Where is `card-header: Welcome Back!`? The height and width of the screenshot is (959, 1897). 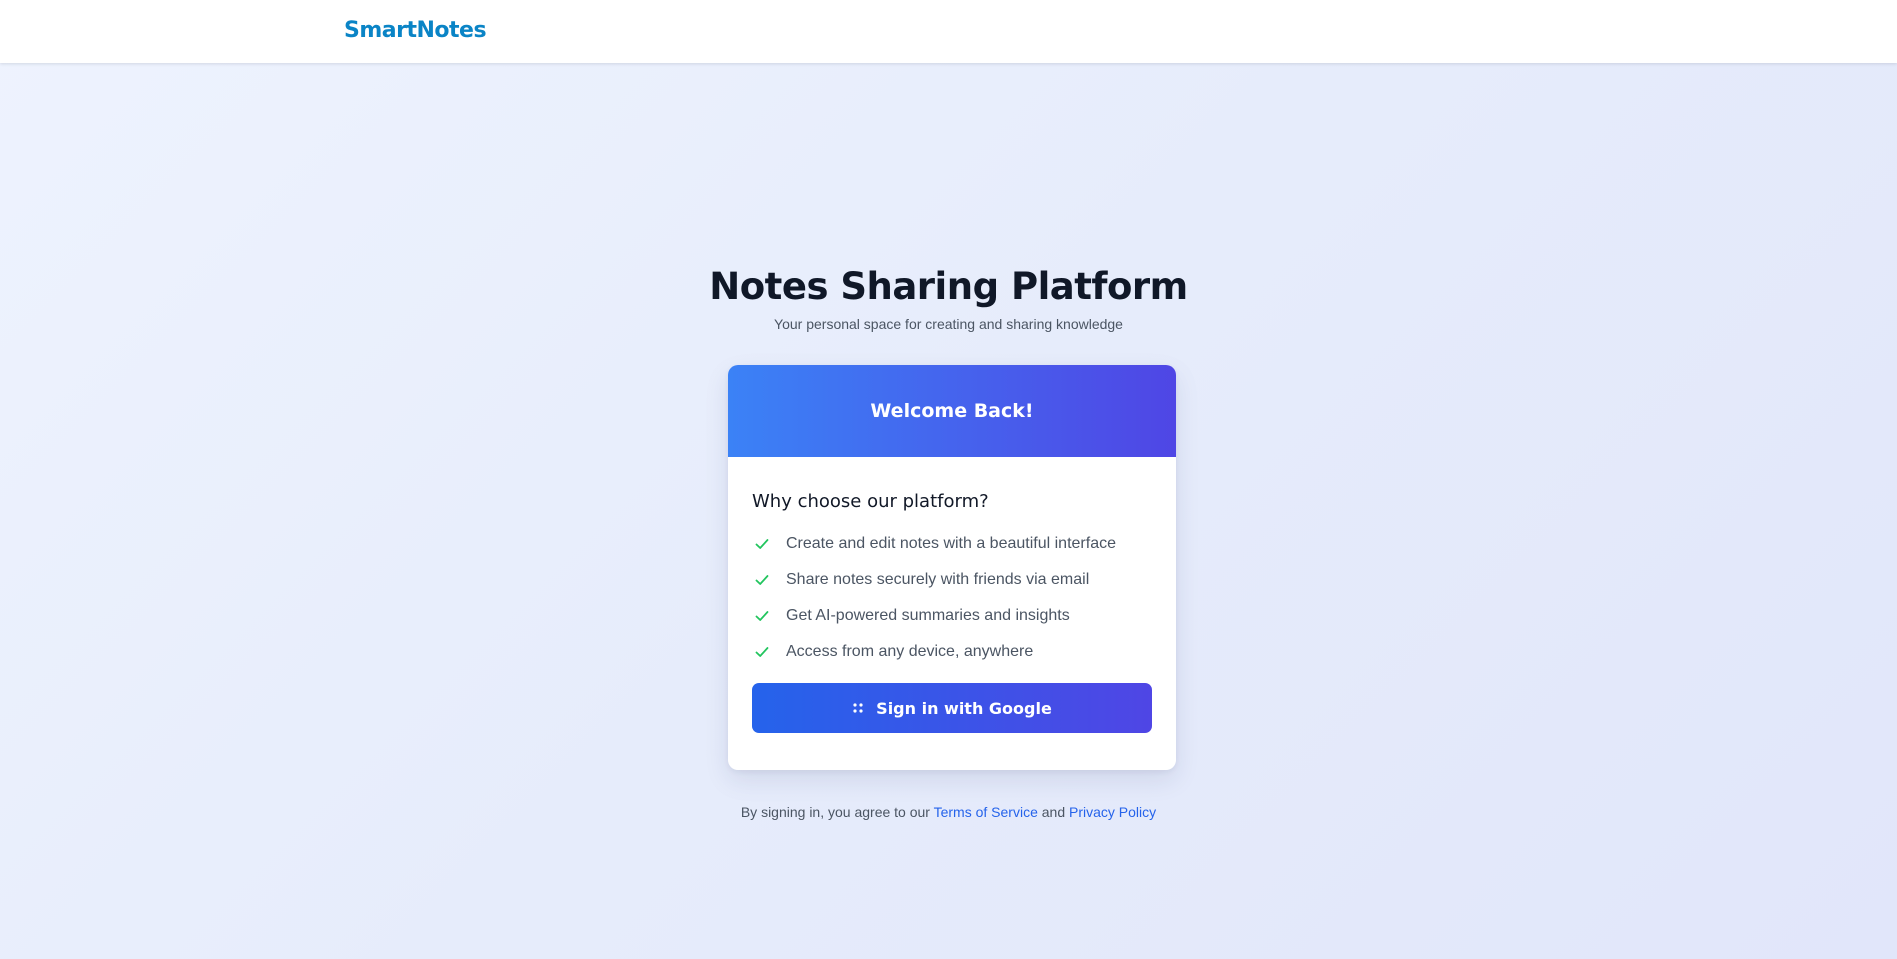 card-header: Welcome Back! is located at coordinates (952, 411).